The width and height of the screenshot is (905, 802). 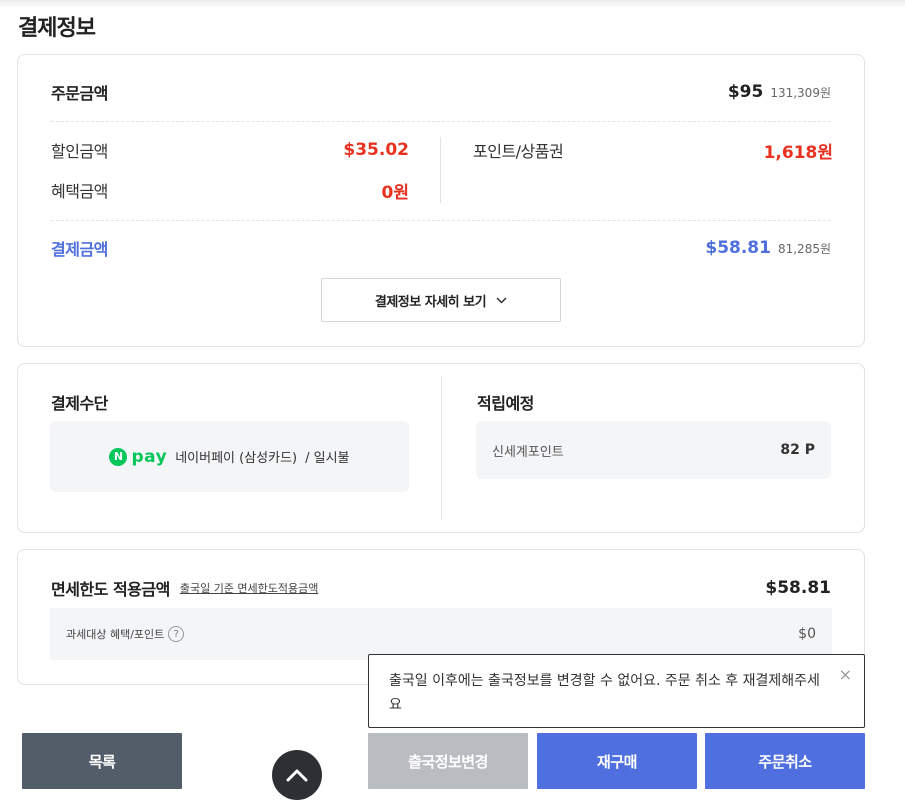 I want to click on order-amount-usd: $95, so click(x=745, y=92).